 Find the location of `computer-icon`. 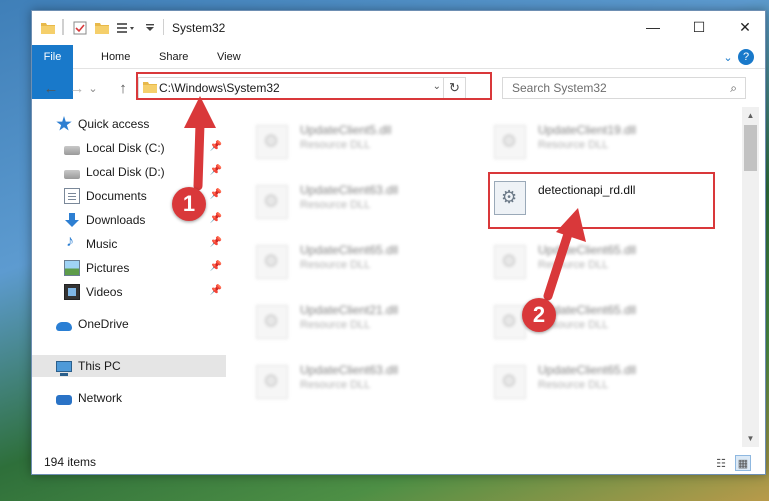

computer-icon is located at coordinates (64, 368).